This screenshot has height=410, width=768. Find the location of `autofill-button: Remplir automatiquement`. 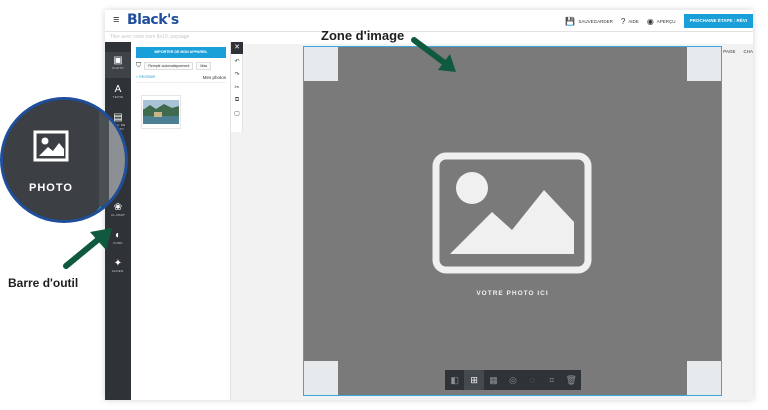

autofill-button: Remplir automatiquement is located at coordinates (169, 65).